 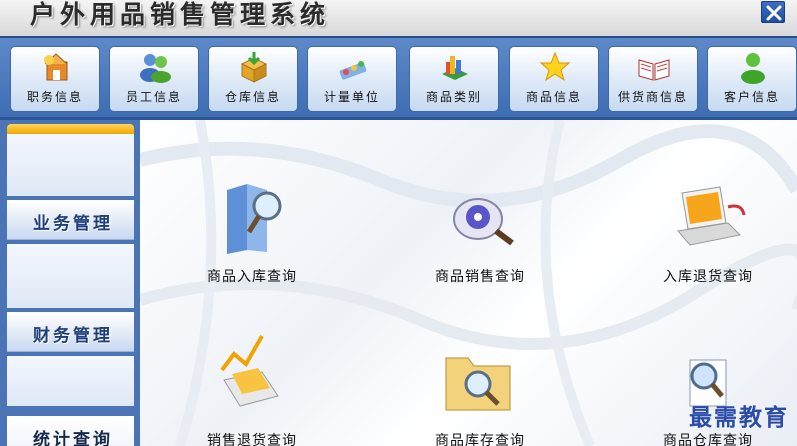 I want to click on warehouse-box-icon, so click(x=254, y=67).